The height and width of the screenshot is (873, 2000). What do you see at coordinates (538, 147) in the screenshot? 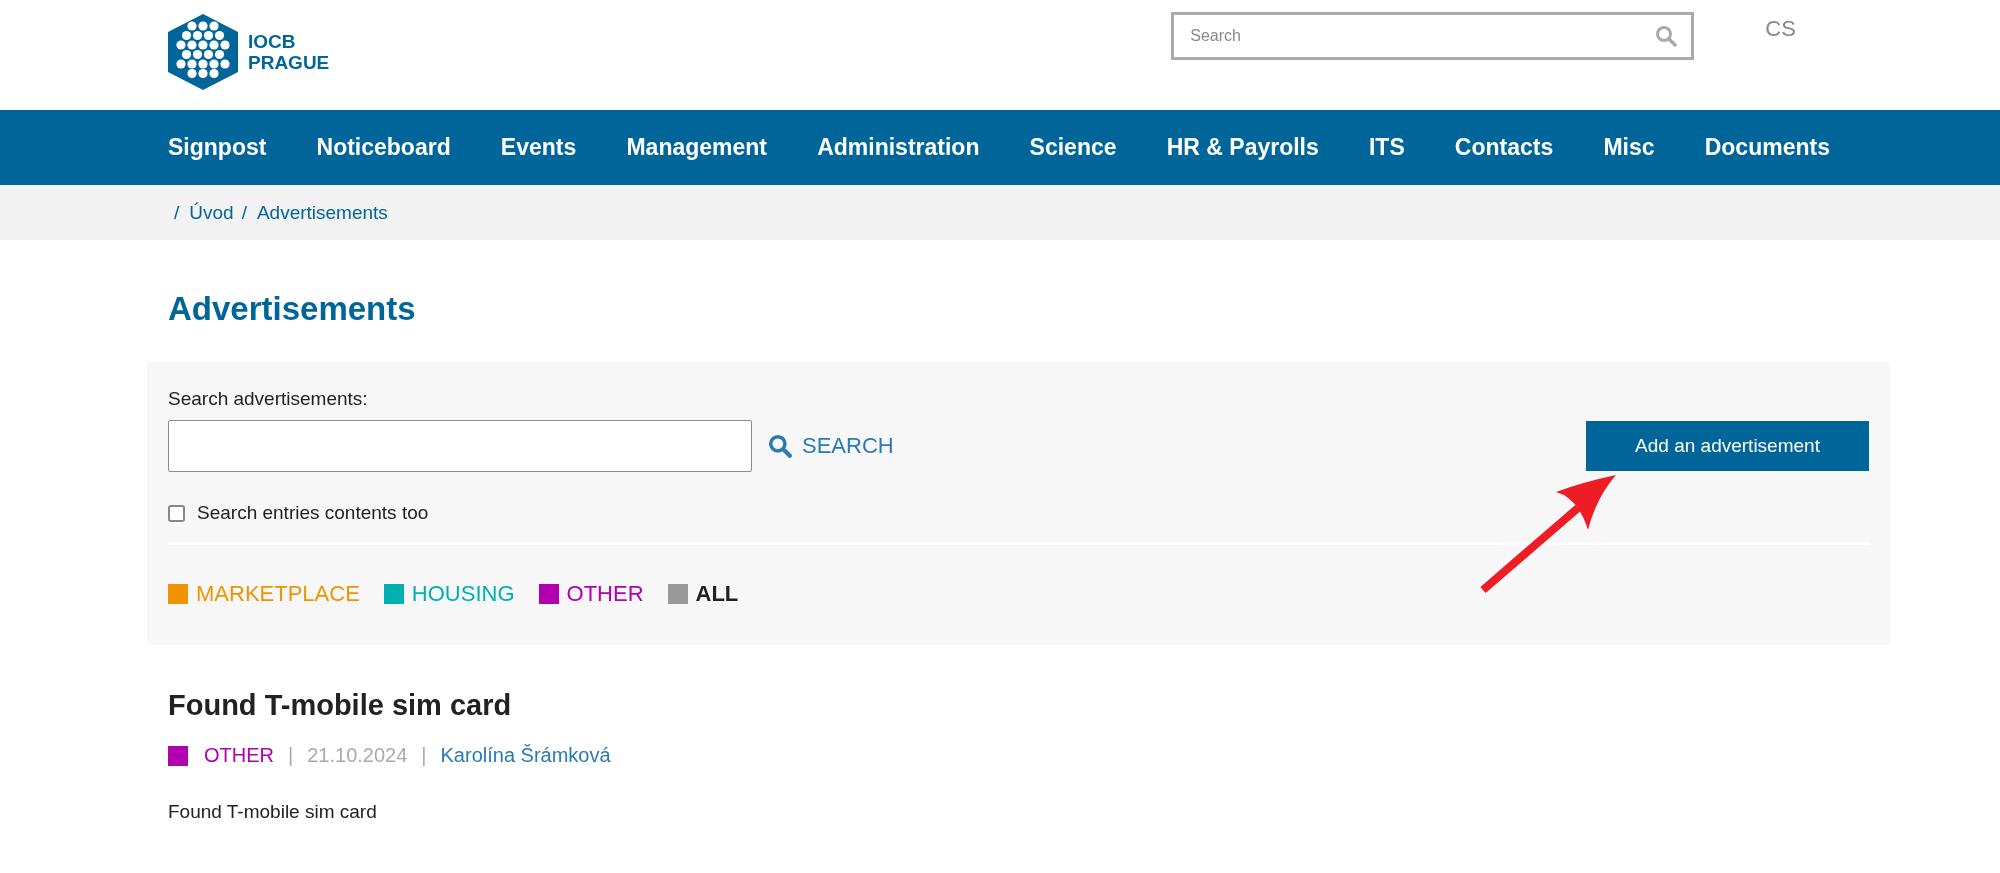
I see `nav-link: Events` at bounding box center [538, 147].